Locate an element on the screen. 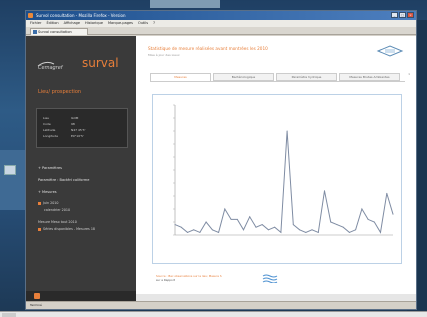 This screenshot has width=427, height=317. window-controls: _ □ × is located at coordinates (402, 15).